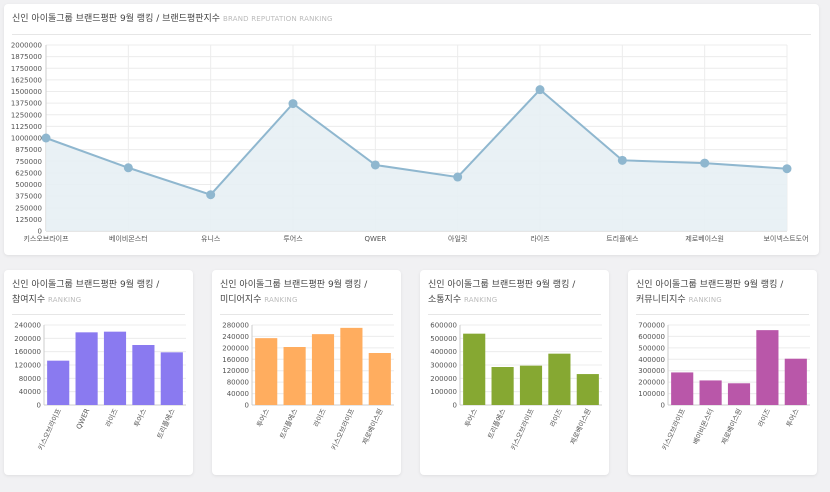 Image resolution: width=830 pixels, height=492 pixels. What do you see at coordinates (443, 392) in the screenshot?
I see `communication-y-tick-1: 100000` at bounding box center [443, 392].